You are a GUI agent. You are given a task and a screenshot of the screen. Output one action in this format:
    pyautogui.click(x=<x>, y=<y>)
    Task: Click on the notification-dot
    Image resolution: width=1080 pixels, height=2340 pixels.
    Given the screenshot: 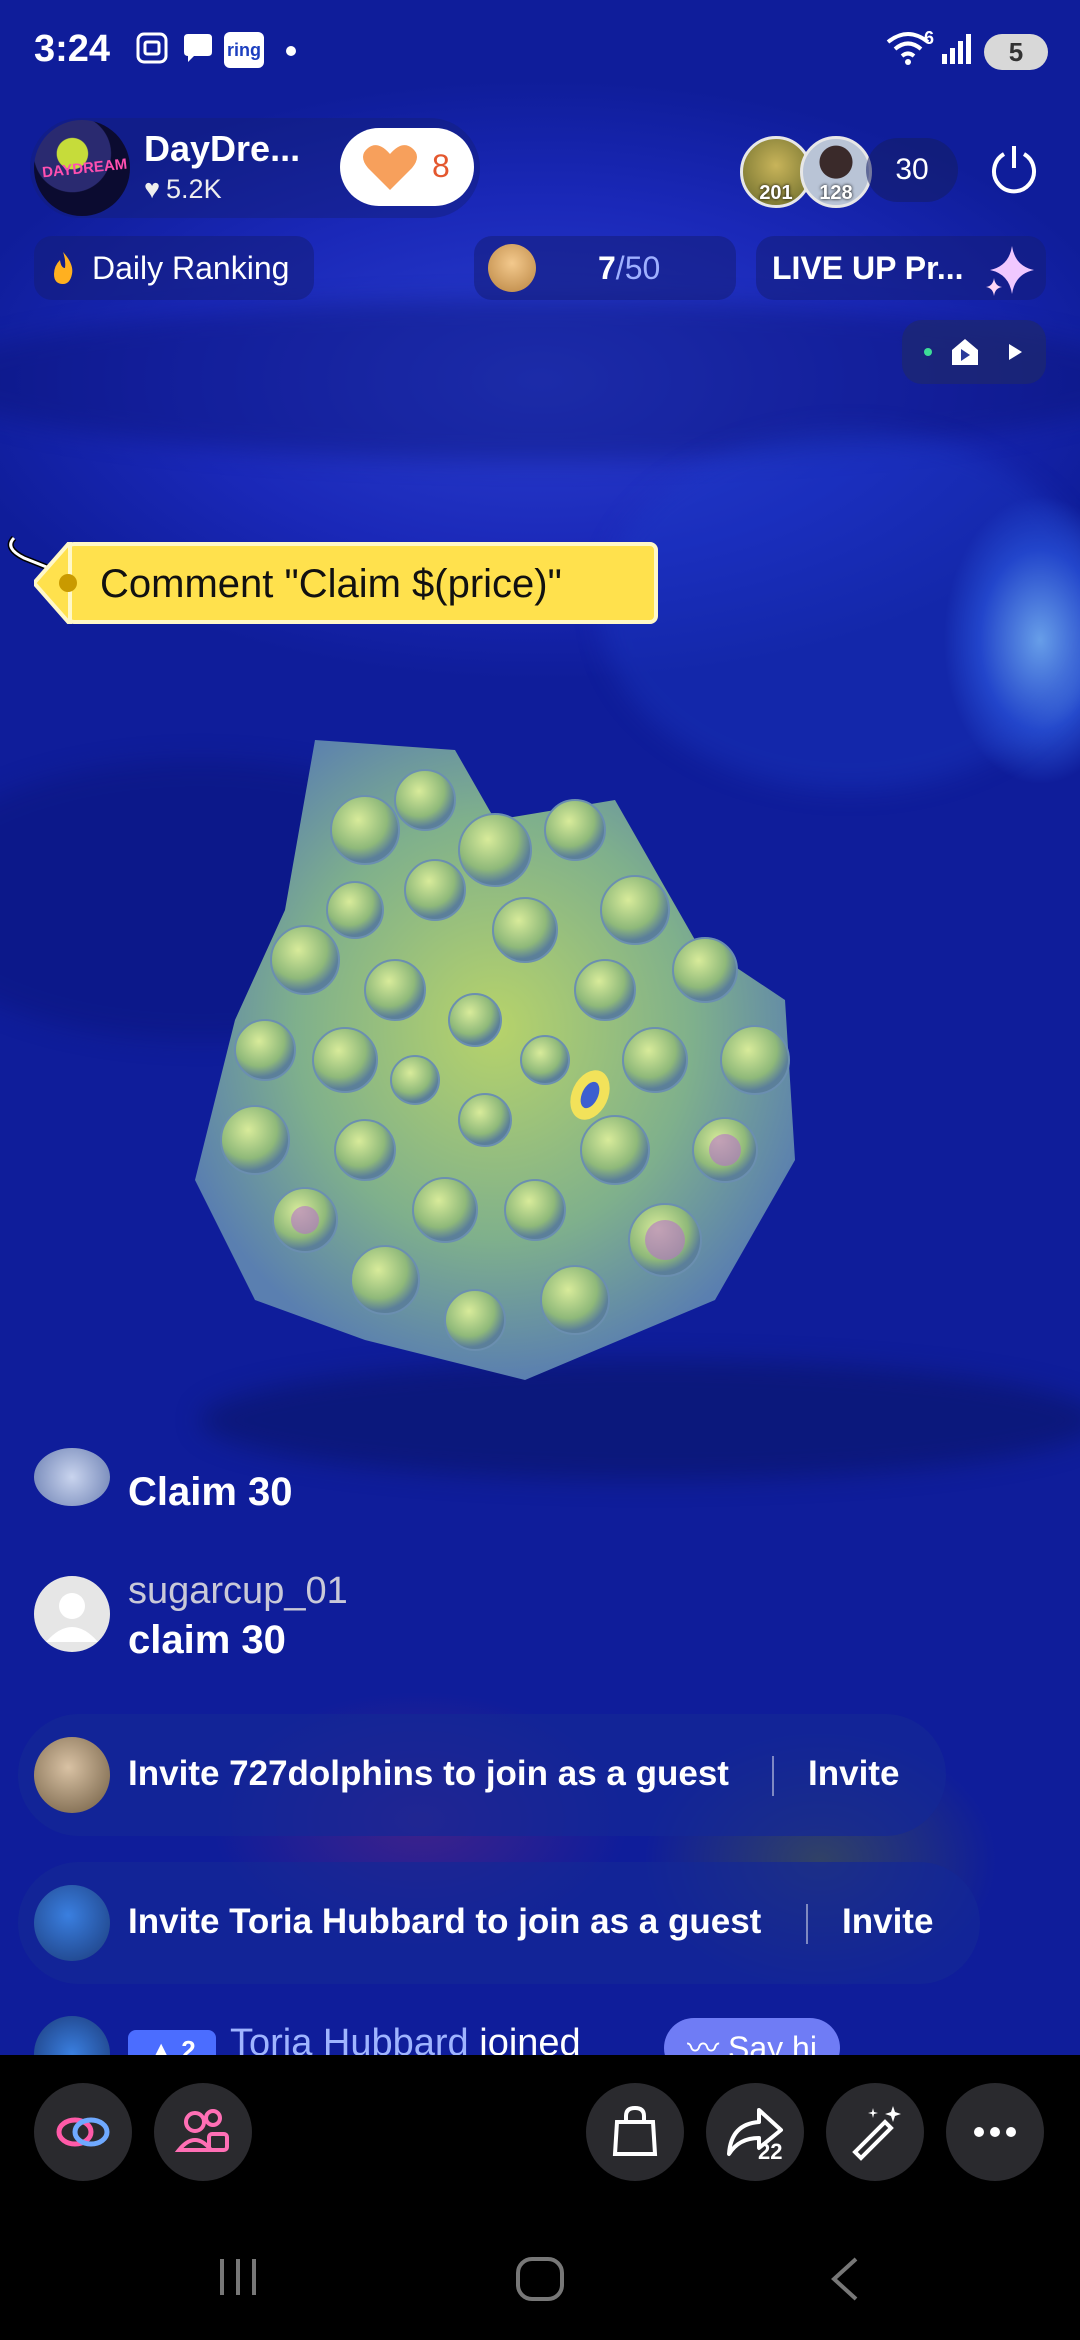 What is the action you would take?
    pyautogui.click(x=291, y=51)
    